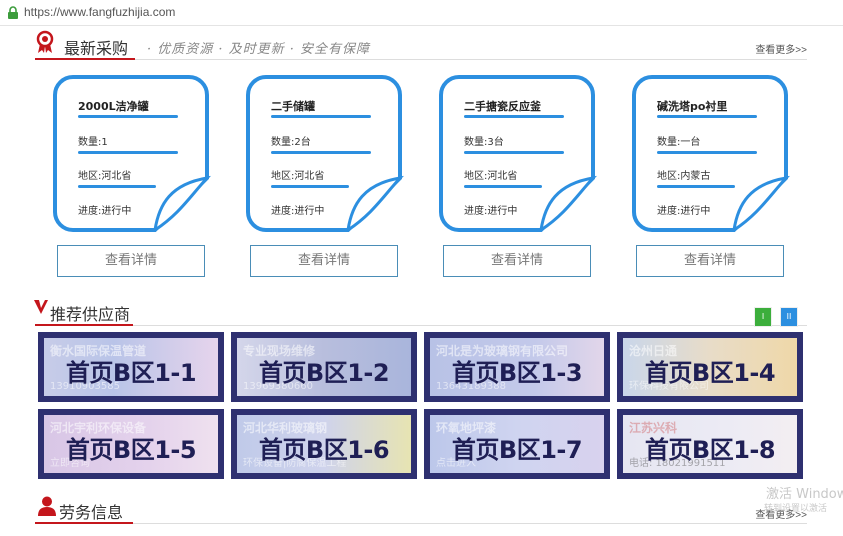 Image resolution: width=843 pixels, height=536 pixels. Describe the element at coordinates (710, 373) in the screenshot. I see `ad-label: 首页B区1-4` at that location.